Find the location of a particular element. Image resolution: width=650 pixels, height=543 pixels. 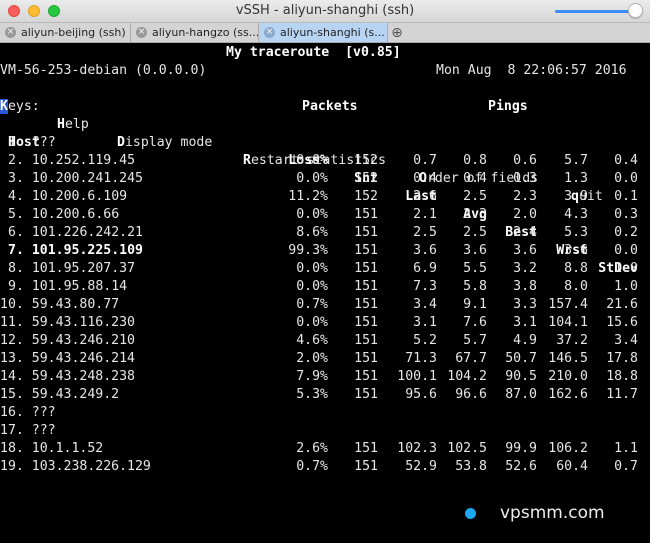

hop-stdev: 0.1 is located at coordinates (626, 196).